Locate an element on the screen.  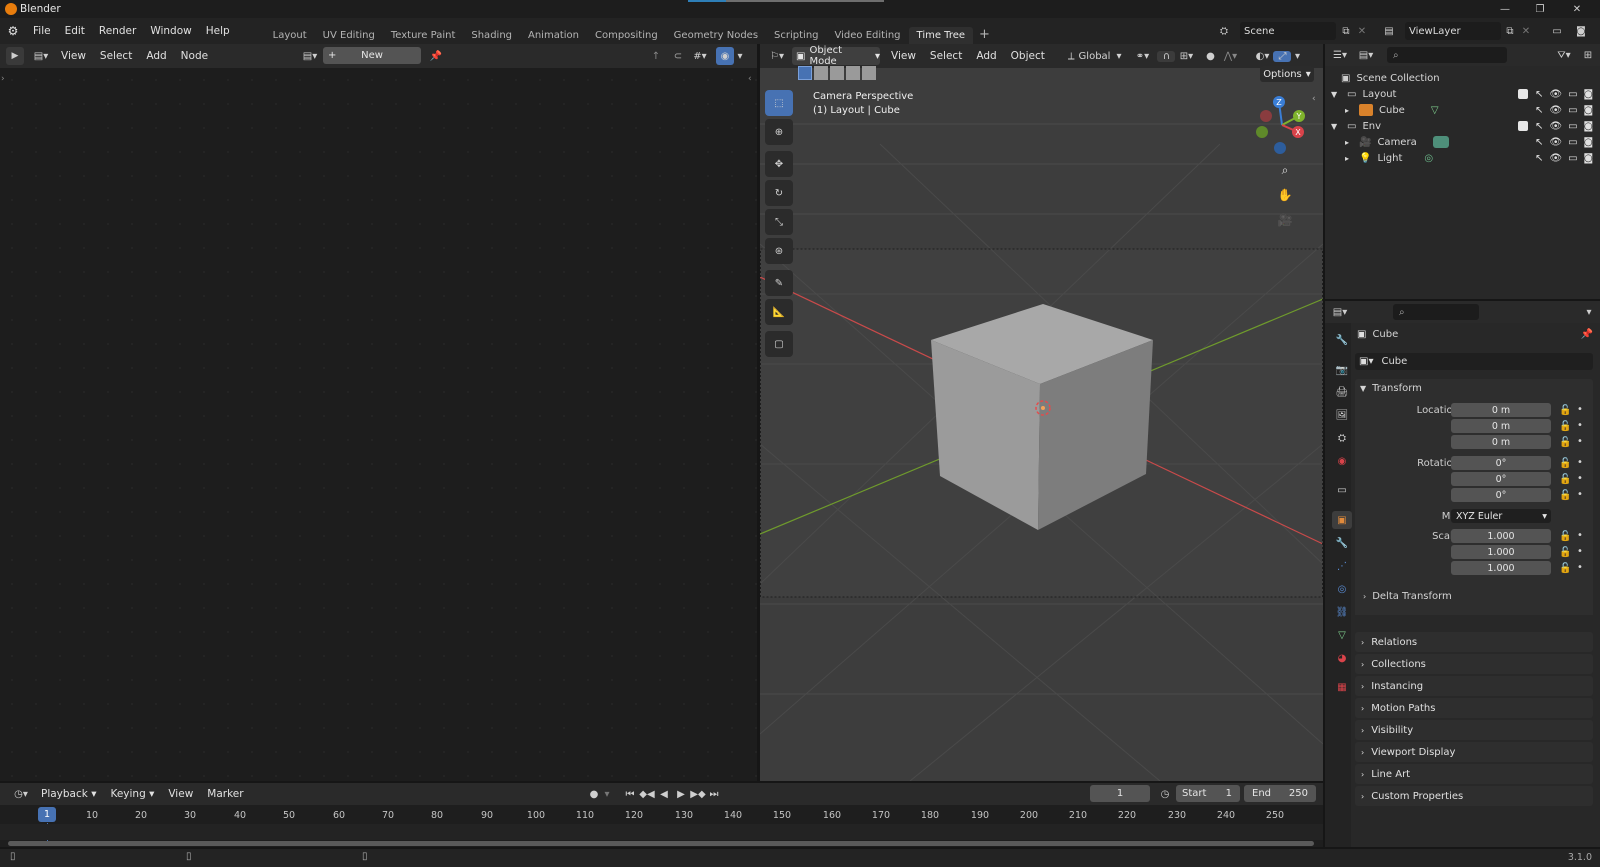
panel-relations: › Relations is located at coordinates (1474, 642).